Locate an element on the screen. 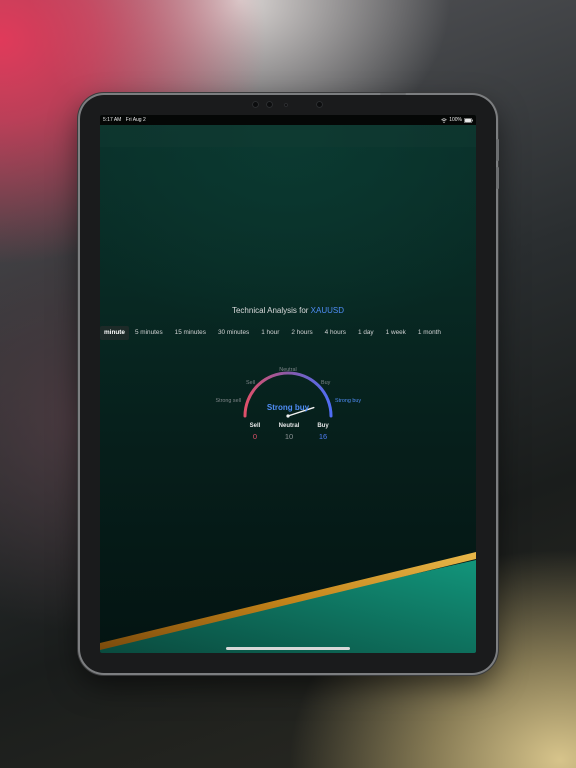 This screenshot has width=576, height=768. teal-wedge is located at coordinates (288, 606).